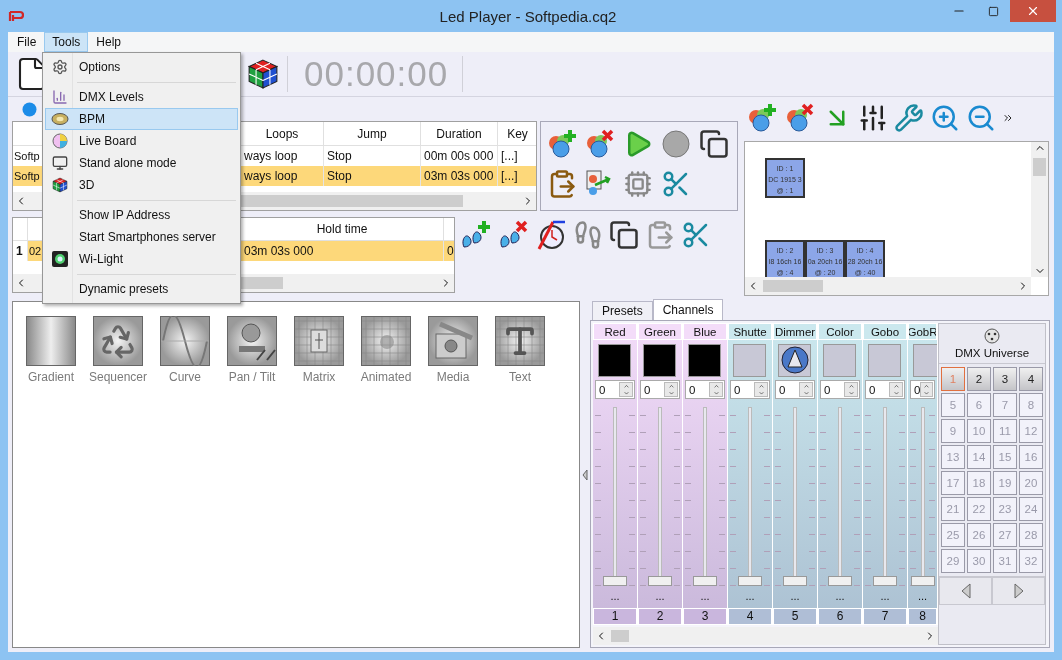  Describe the element at coordinates (615, 616) in the screenshot. I see `channel-number: 1` at that location.